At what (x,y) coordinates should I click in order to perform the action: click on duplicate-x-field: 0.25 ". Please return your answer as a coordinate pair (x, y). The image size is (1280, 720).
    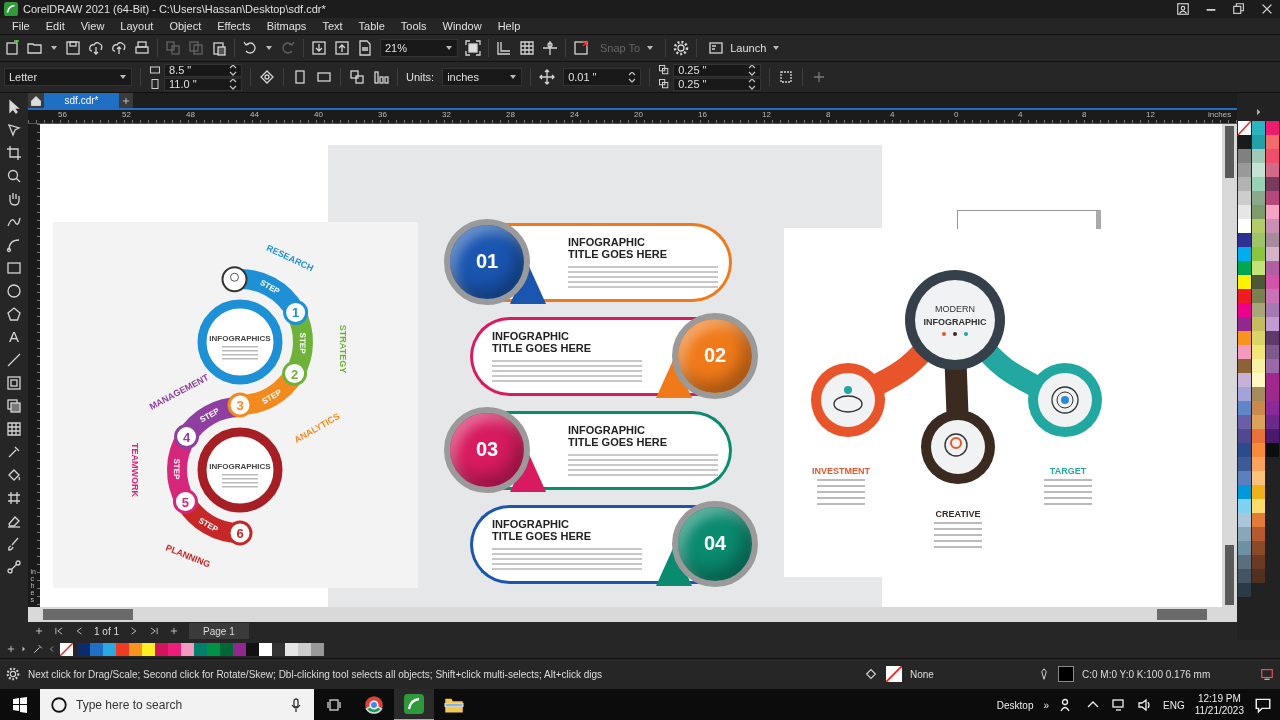
    Looking at the image, I should click on (717, 70).